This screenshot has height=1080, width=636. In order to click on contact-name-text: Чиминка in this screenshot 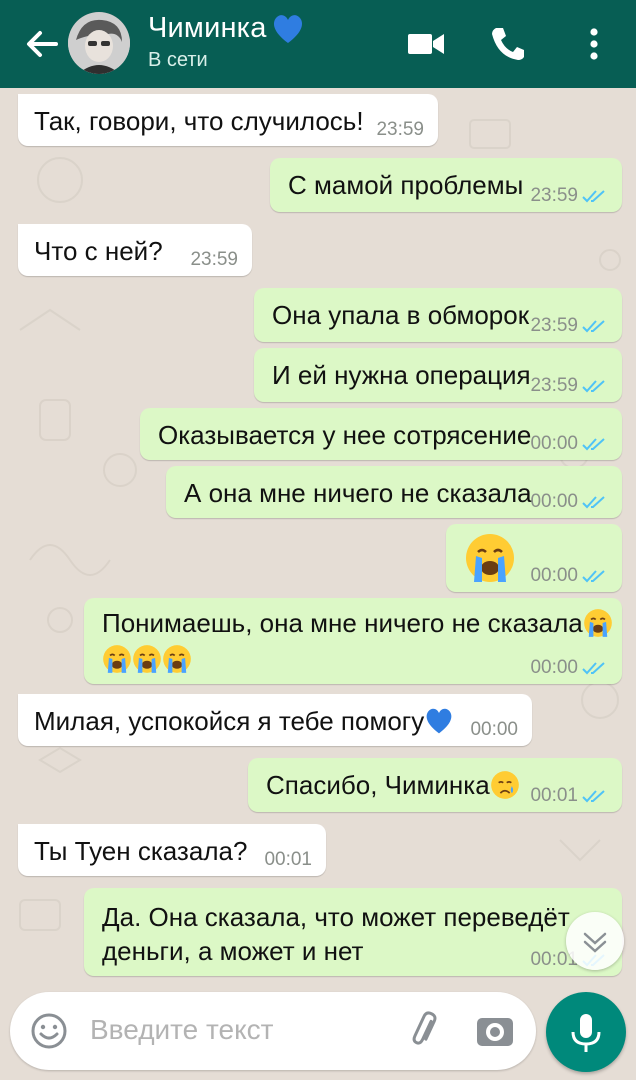, I will do `click(207, 28)`.